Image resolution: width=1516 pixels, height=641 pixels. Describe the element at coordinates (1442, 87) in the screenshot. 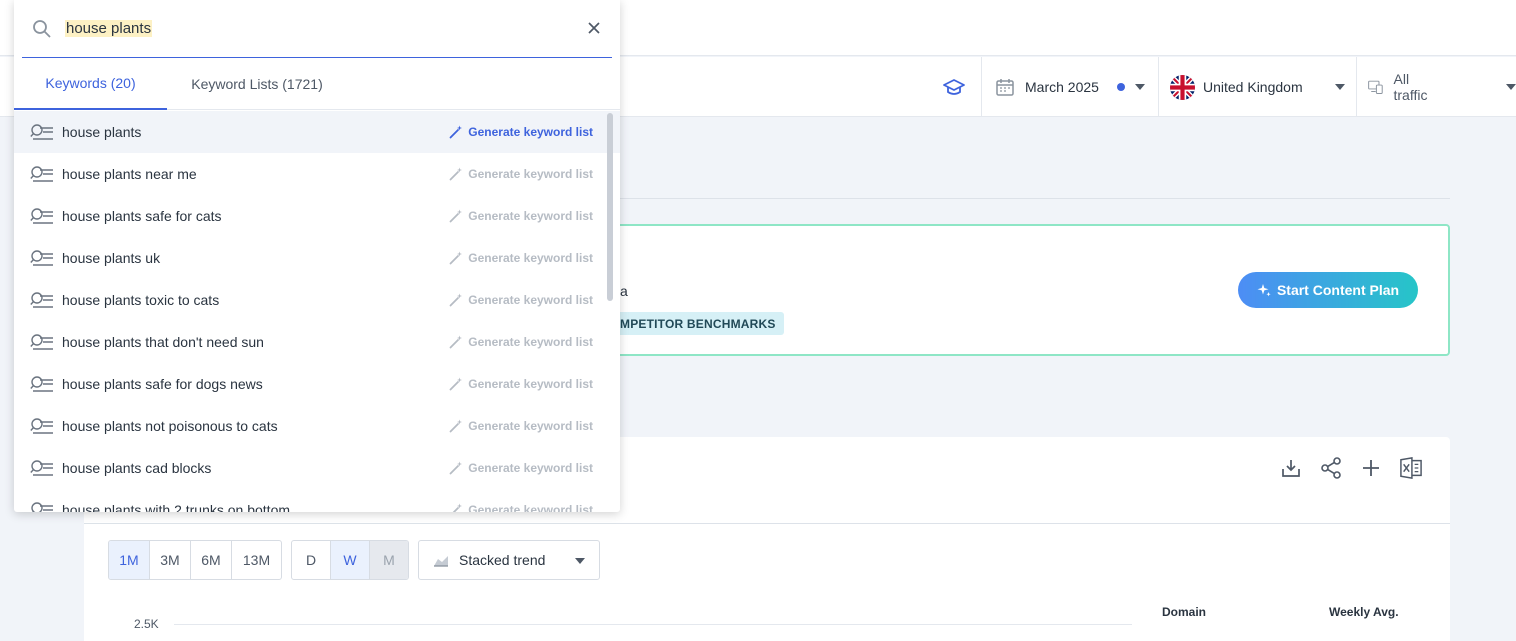

I see `traffic-selector: All traffic` at that location.